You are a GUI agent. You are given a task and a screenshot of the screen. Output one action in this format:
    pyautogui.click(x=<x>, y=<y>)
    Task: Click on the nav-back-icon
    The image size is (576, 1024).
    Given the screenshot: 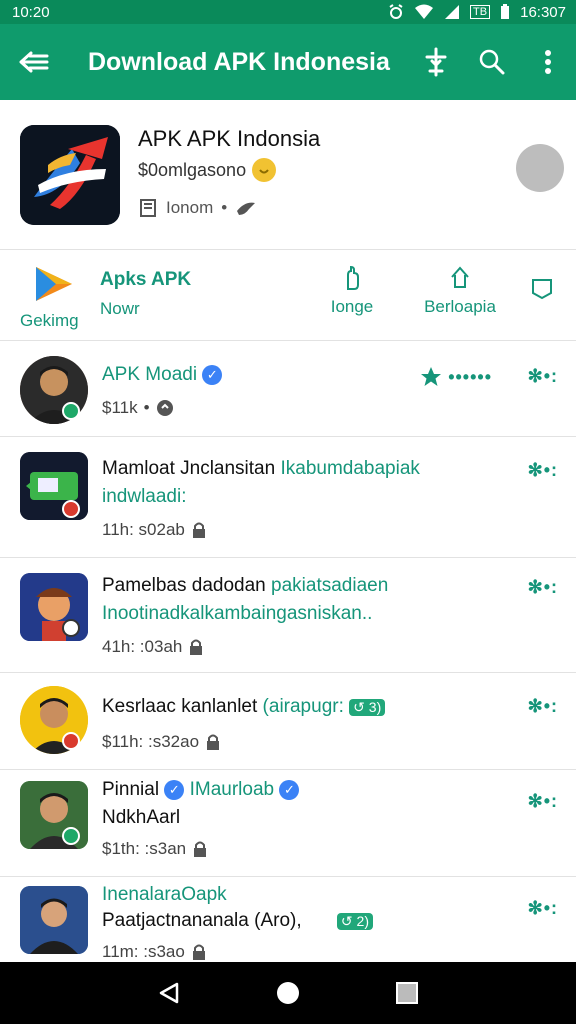 What is the action you would take?
    pyautogui.click(x=169, y=993)
    